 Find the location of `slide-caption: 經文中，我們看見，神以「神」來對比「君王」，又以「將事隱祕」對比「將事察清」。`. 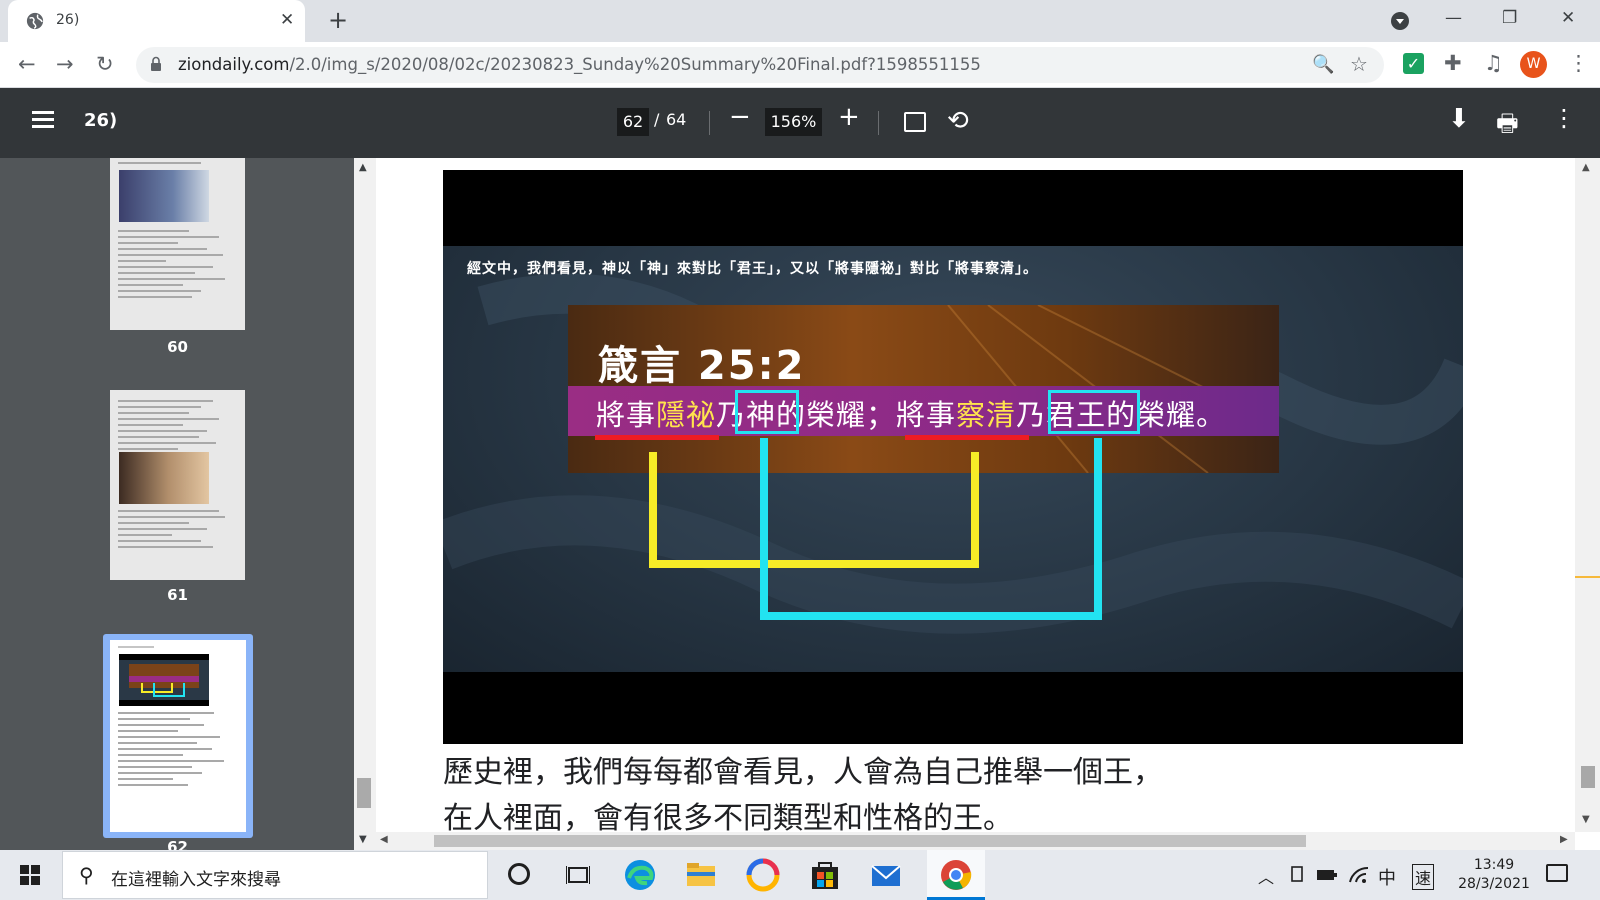

slide-caption: 經文中，我們看見，神以「神」來對比「君王」，又以「將事隱祕」對比「將事察清」。 is located at coordinates (752, 269).